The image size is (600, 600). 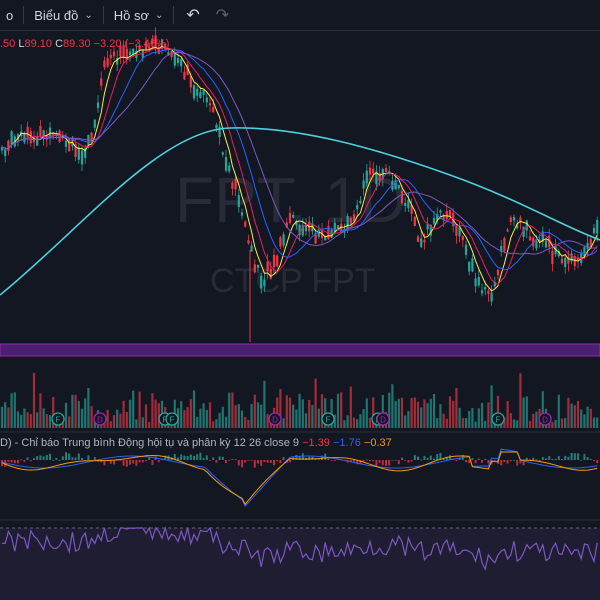 What do you see at coordinates (498, 419) in the screenshot?
I see `earnings-marker: F` at bounding box center [498, 419].